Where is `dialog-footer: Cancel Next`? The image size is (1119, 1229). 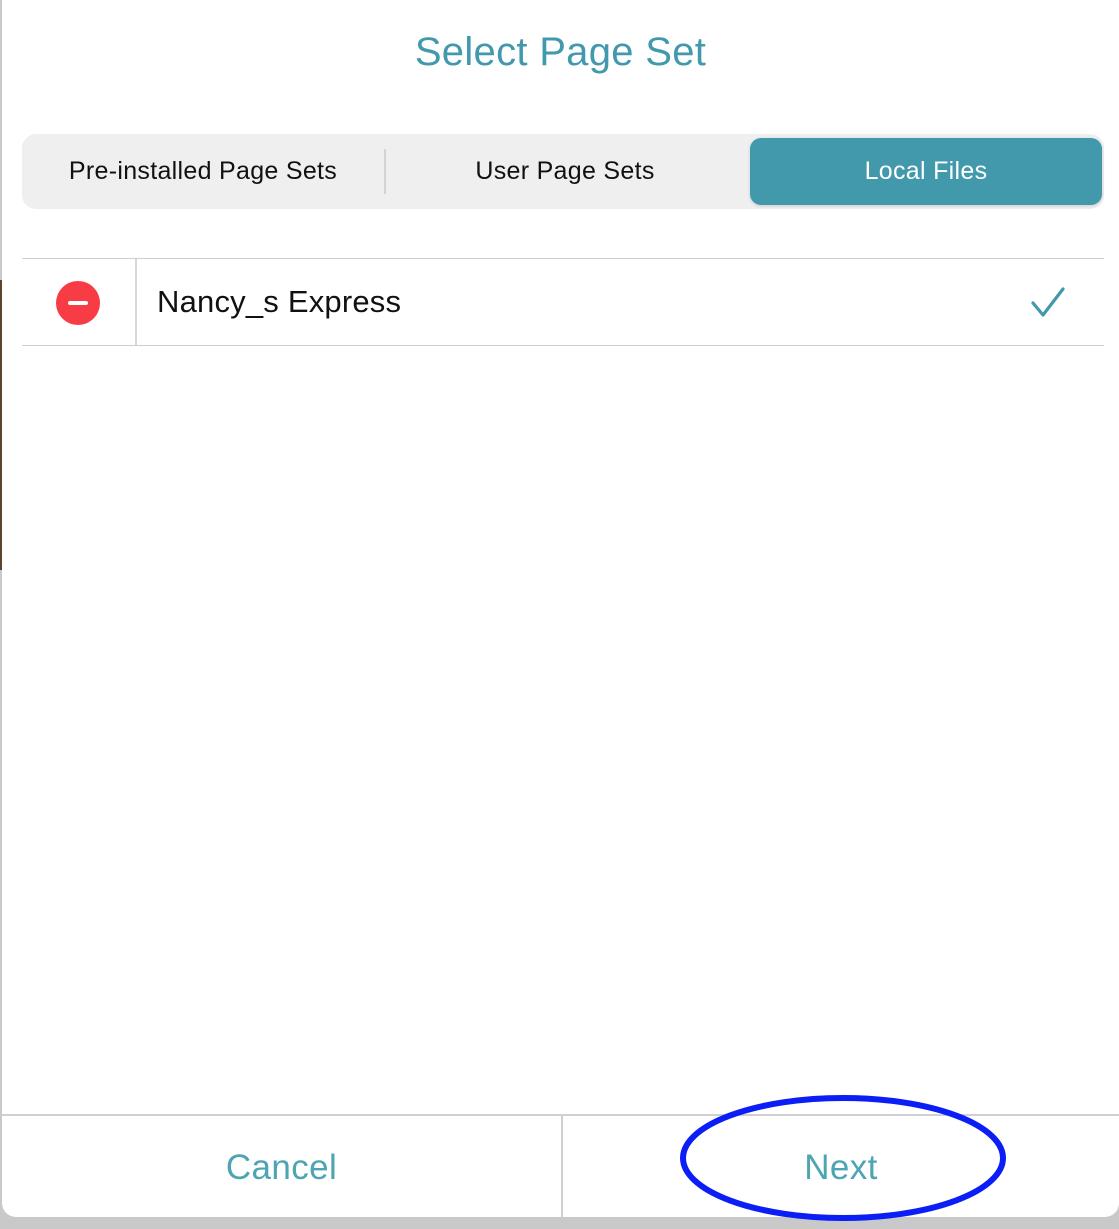
dialog-footer: Cancel Next is located at coordinates (560, 1165).